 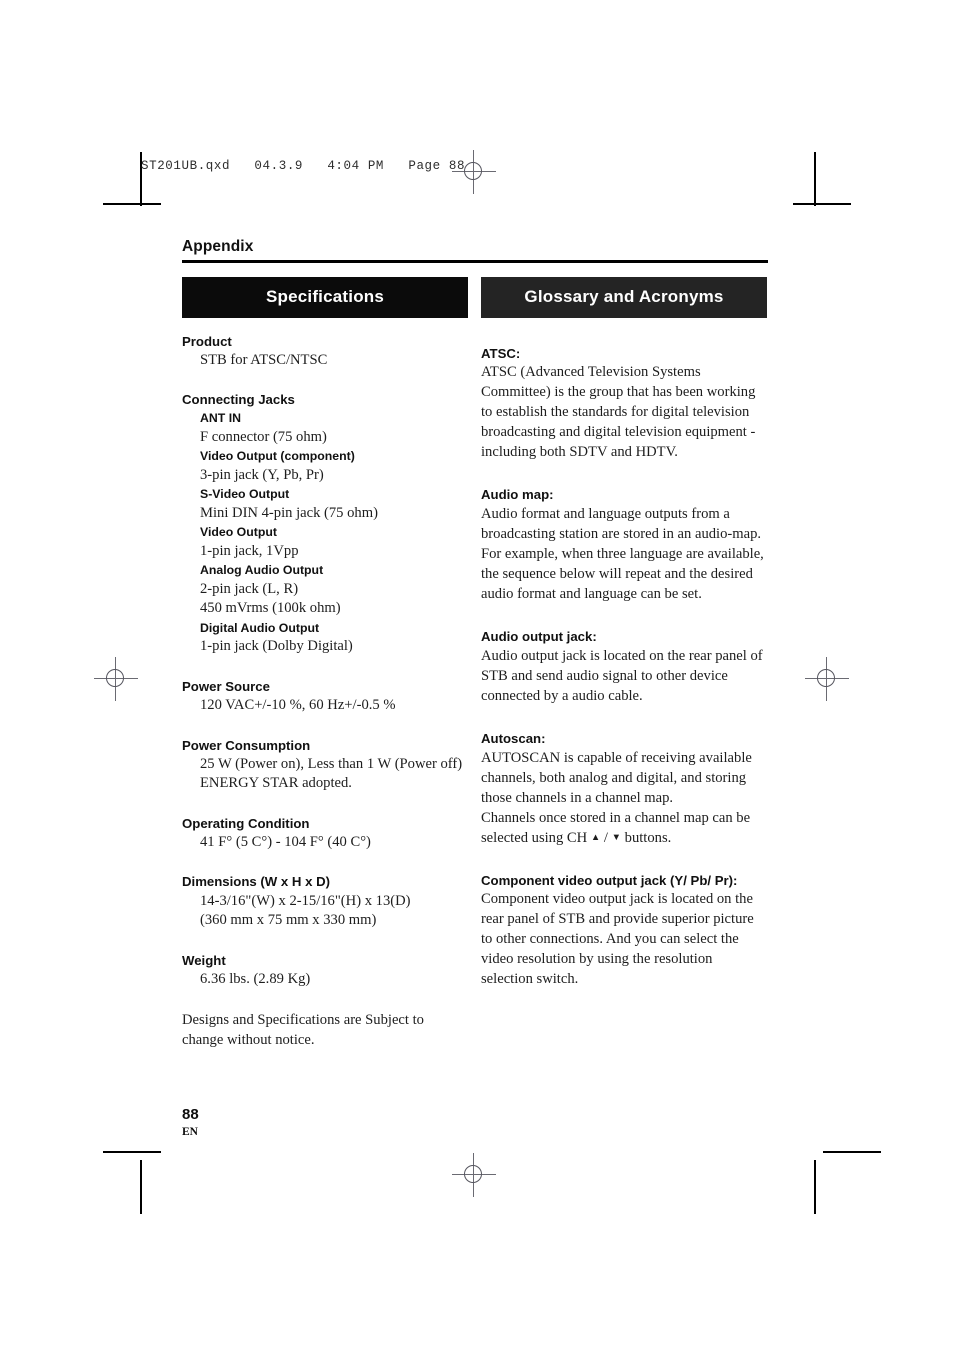 I want to click on page-number: 88, so click(x=190, y=1114).